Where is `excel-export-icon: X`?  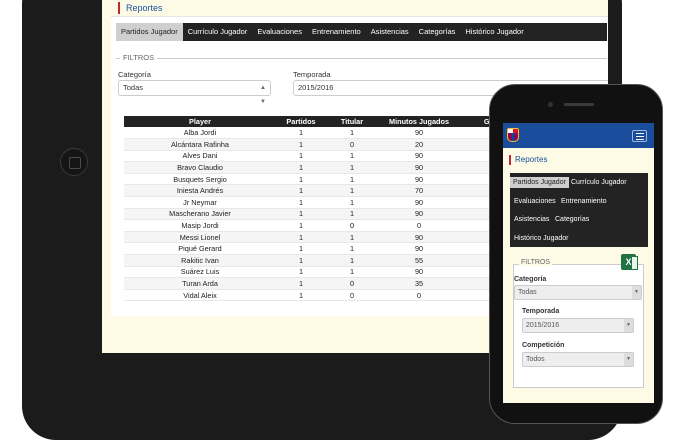
excel-export-icon: X is located at coordinates (629, 262).